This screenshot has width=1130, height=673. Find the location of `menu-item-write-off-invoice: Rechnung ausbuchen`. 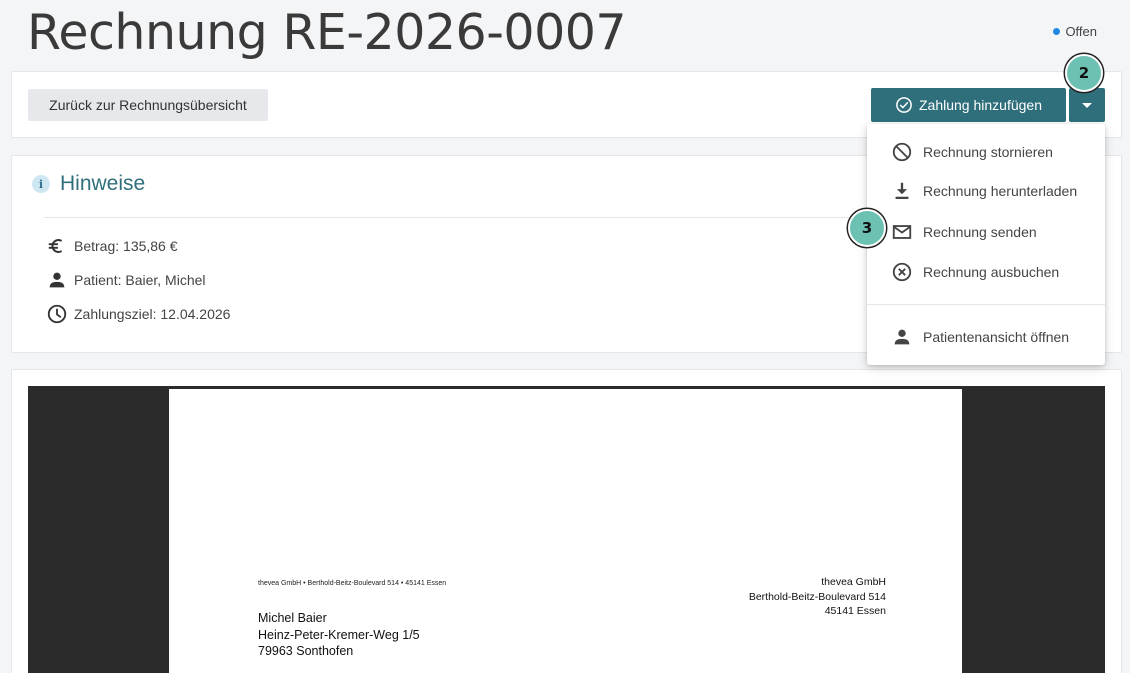

menu-item-write-off-invoice: Rechnung ausbuchen is located at coordinates (986, 272).